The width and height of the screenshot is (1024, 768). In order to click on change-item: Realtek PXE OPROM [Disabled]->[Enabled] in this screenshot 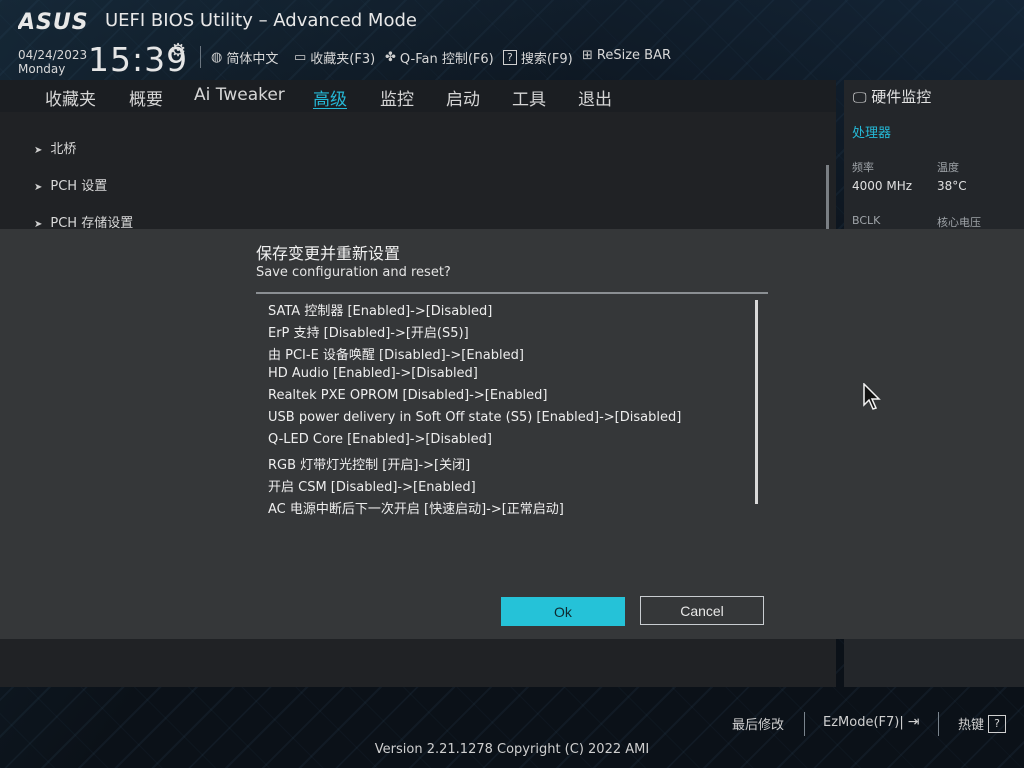, I will do `click(408, 395)`.